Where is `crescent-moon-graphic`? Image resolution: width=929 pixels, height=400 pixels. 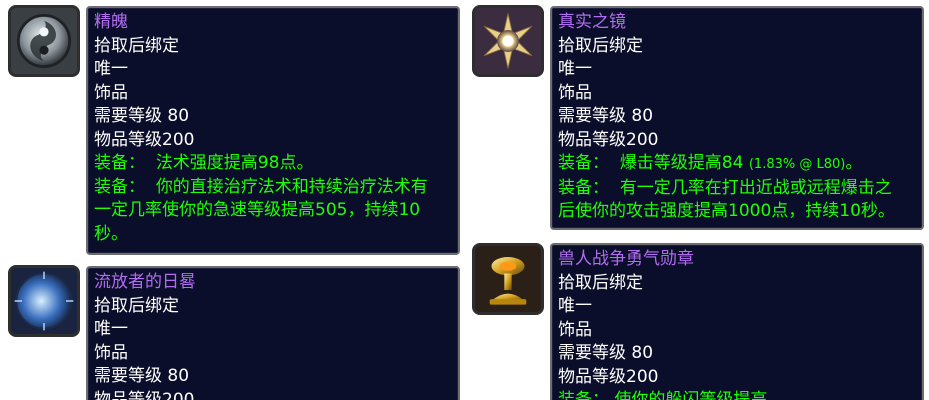
crescent-moon-graphic is located at coordinates (44, 301).